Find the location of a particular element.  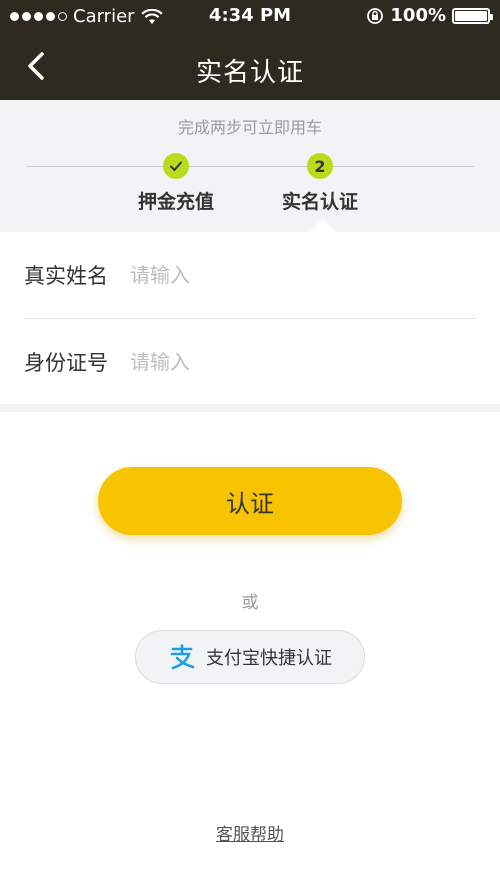

help-section: 客服帮助 is located at coordinates (250, 832).